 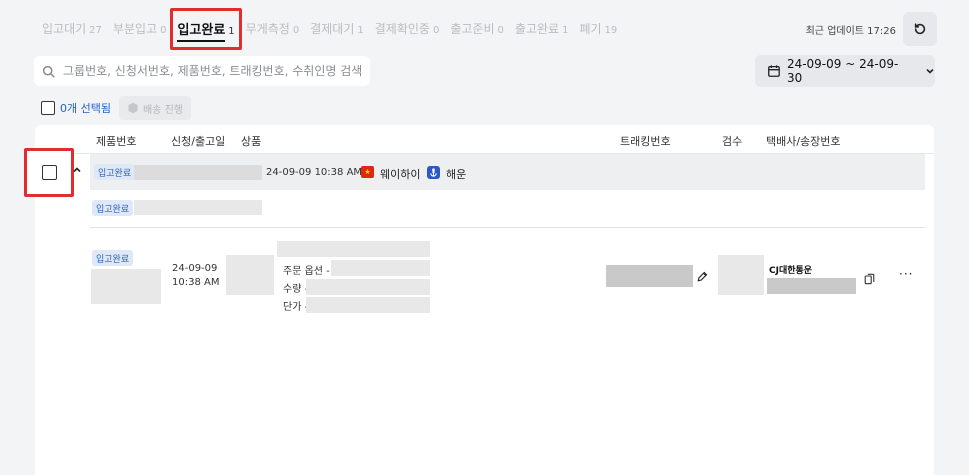 I want to click on ship-batch-button: 배송 진행, so click(x=154, y=108).